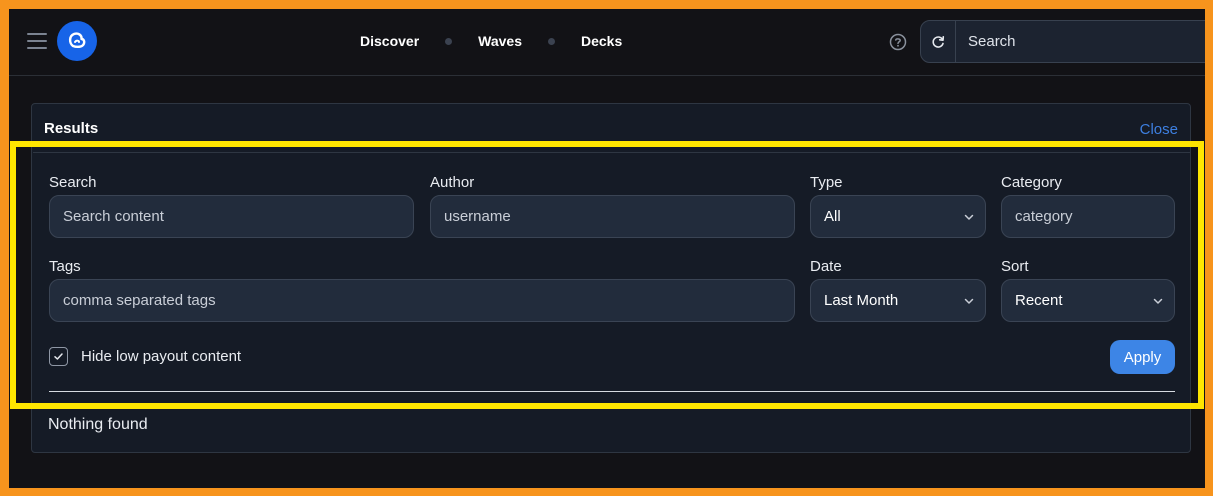 The width and height of the screenshot is (1213, 496). What do you see at coordinates (98, 424) in the screenshot?
I see `empty-results-message: Nothing found` at bounding box center [98, 424].